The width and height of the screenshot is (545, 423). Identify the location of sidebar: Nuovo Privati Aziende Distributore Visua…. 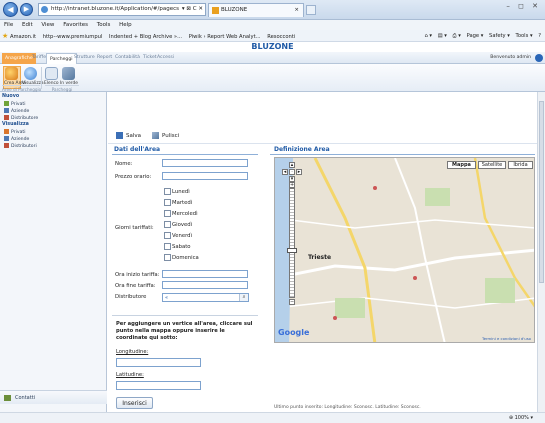
(53, 252).